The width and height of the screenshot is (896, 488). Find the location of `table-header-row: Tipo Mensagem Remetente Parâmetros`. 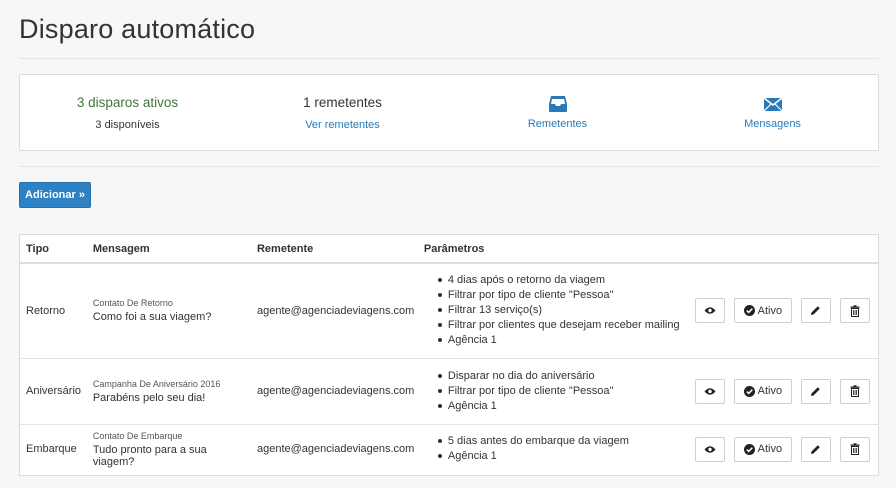

table-header-row: Tipo Mensagem Remetente Parâmetros is located at coordinates (449, 249).